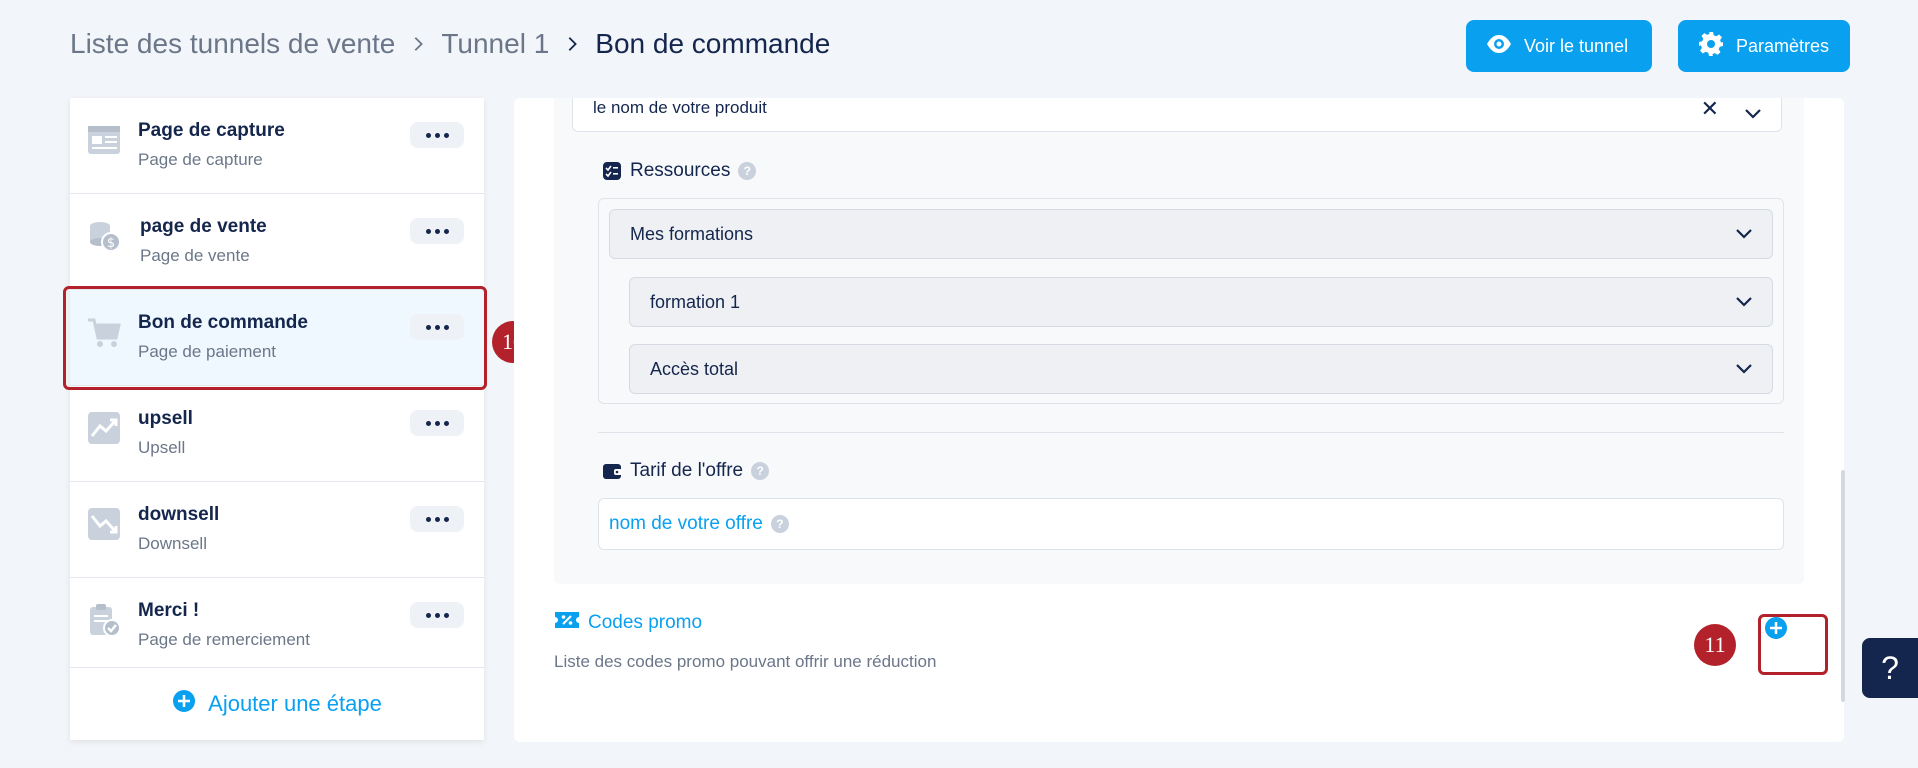  I want to click on step-title: Page de capture, so click(211, 130).